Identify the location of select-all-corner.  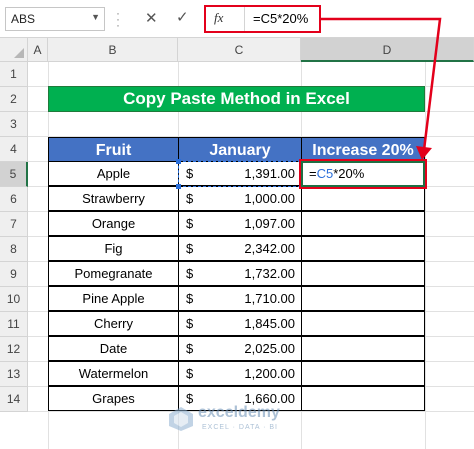
(14, 50).